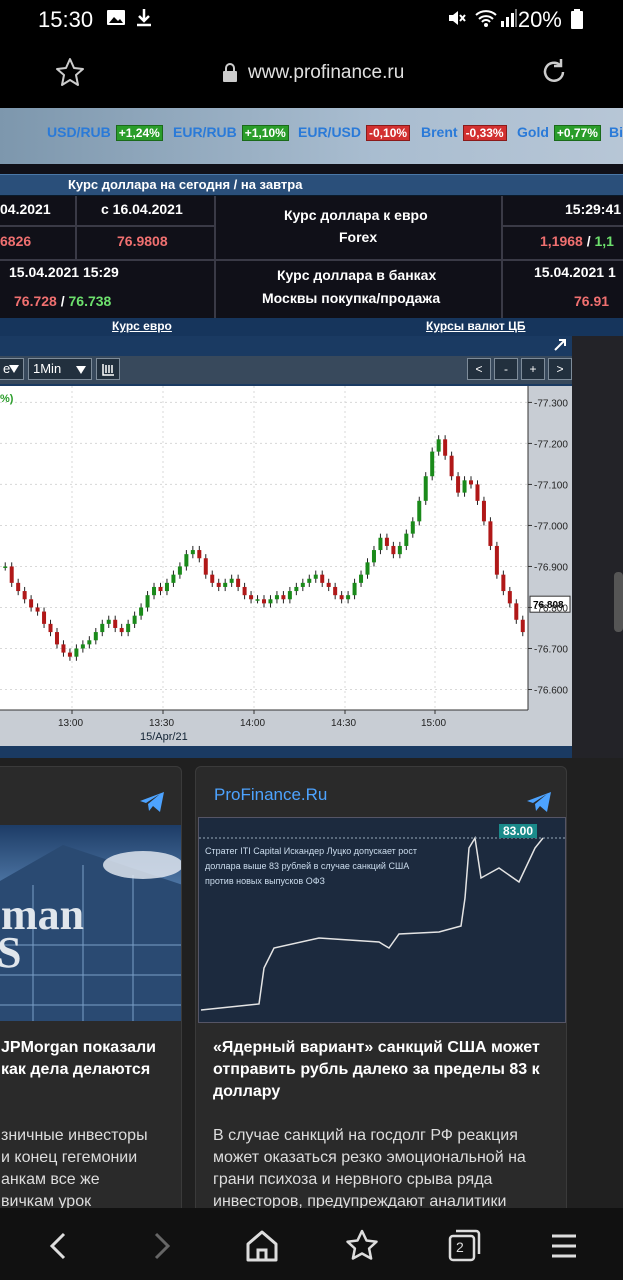  Describe the element at coordinates (356, 215) in the screenshot. I see `forex-label: Курс доллара к евро` at that location.